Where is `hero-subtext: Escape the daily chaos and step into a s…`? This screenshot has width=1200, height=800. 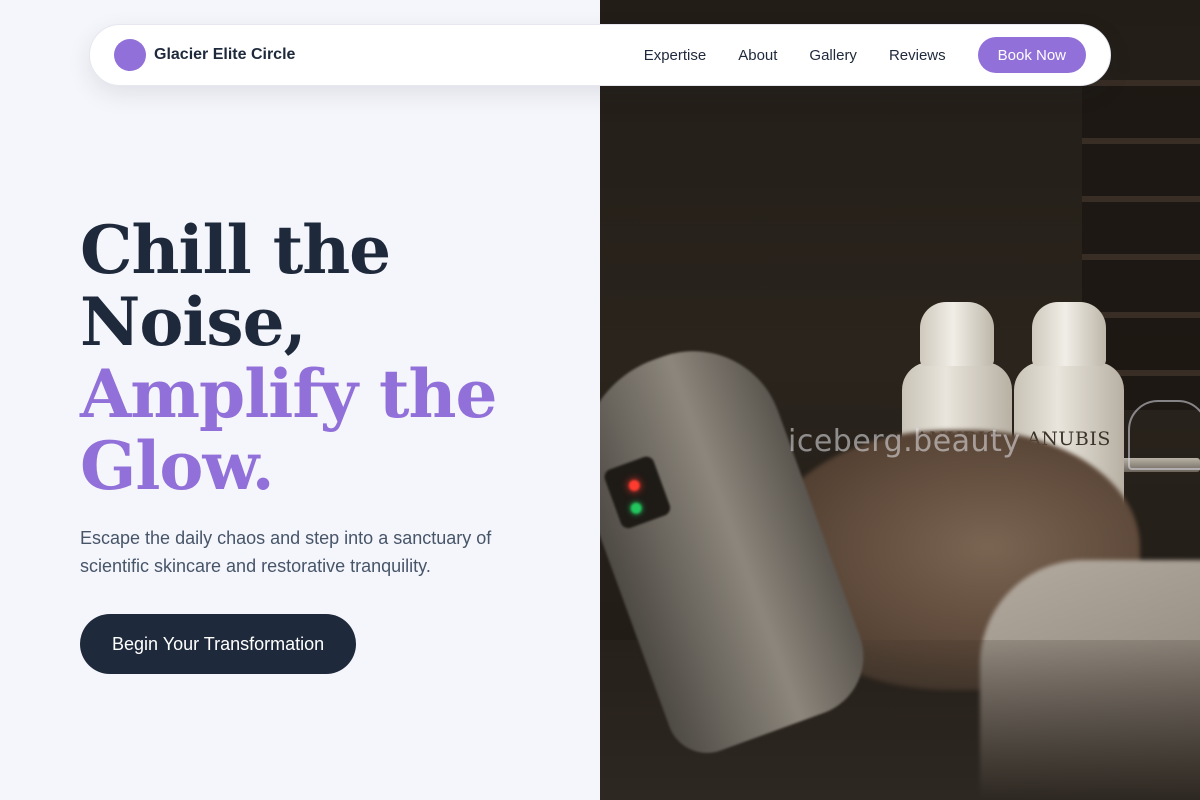 hero-subtext: Escape the daily chaos and step into a s… is located at coordinates (286, 552).